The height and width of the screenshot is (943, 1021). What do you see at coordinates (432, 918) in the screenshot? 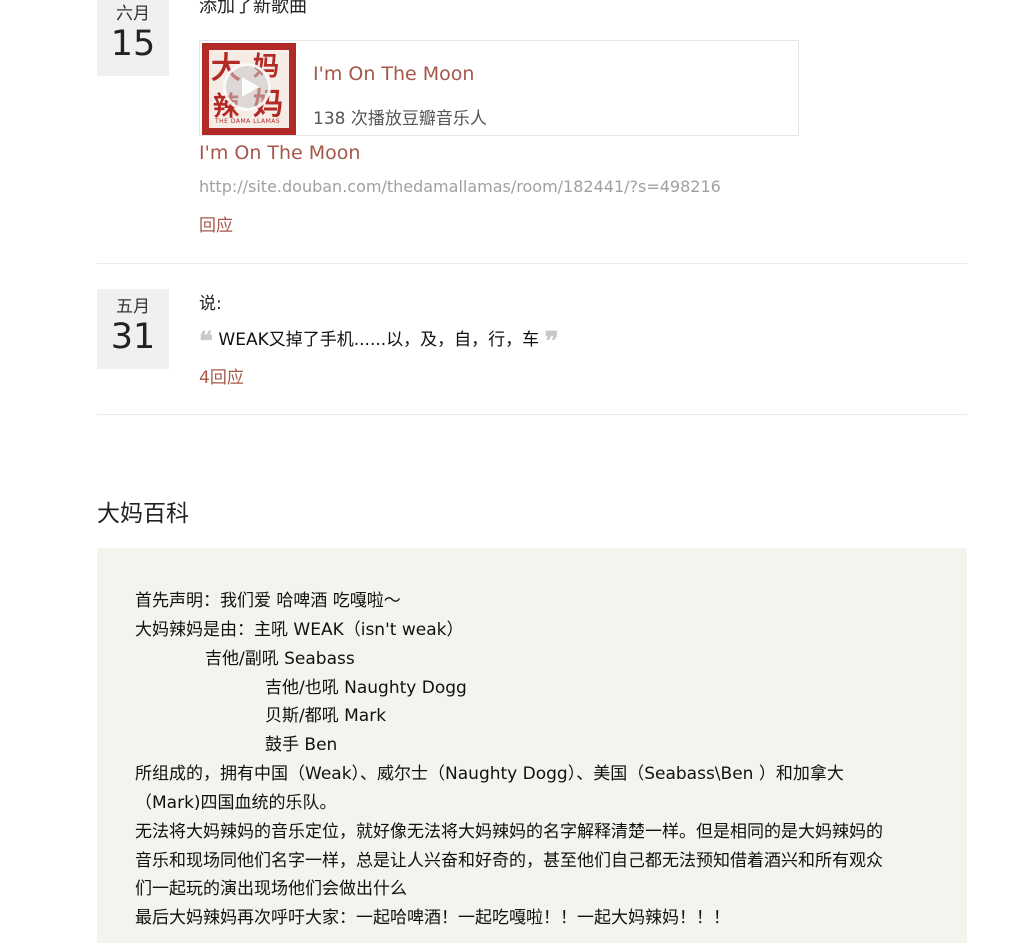
I see `bio-line: 最后大妈辣妈再次呼吁大家：一起哈啤酒！一起吃嘎啦！！一起大妈辣妈！！！` at bounding box center [432, 918].